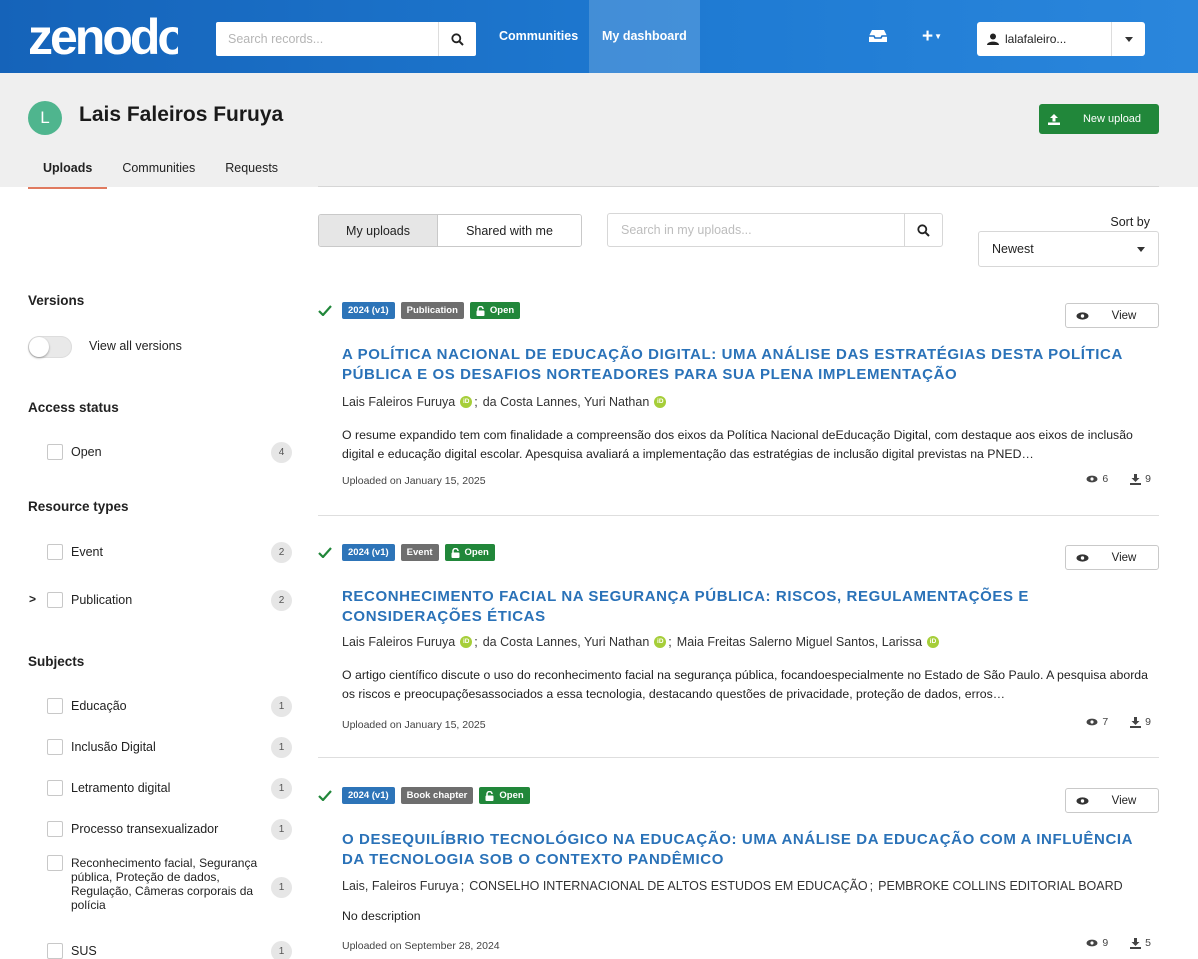 The image size is (1198, 959). I want to click on record-description: No description, so click(381, 916).